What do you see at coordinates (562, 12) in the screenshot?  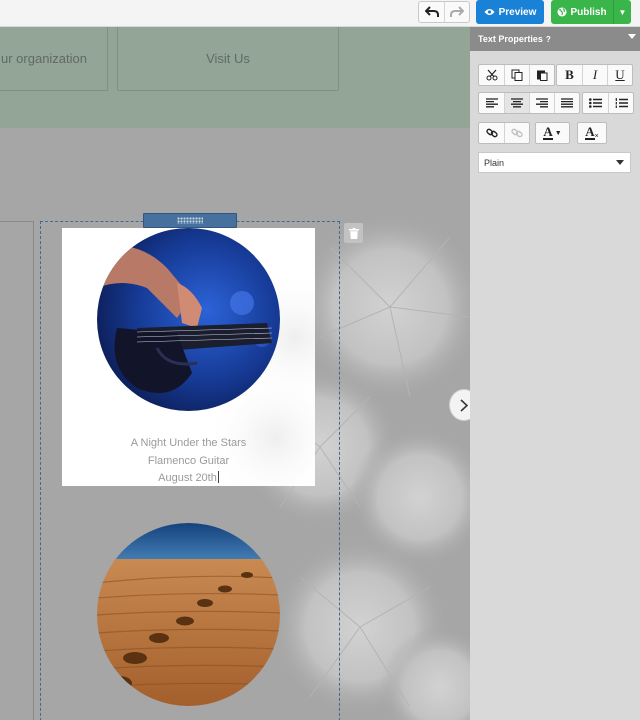 I see `globe-icon` at bounding box center [562, 12].